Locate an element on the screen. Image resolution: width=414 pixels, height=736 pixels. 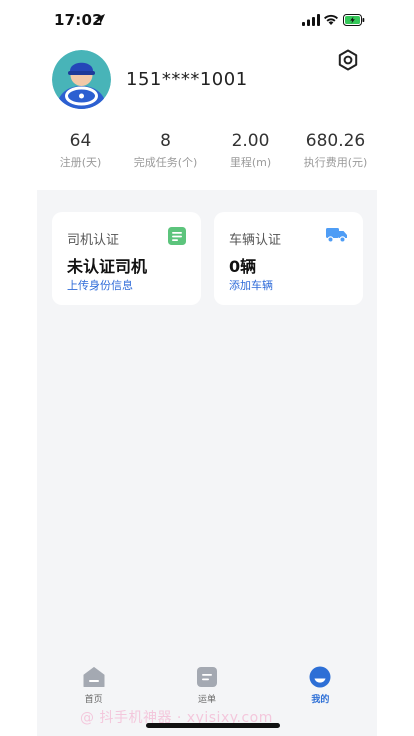
stat-value: 680.26 is located at coordinates (335, 141).